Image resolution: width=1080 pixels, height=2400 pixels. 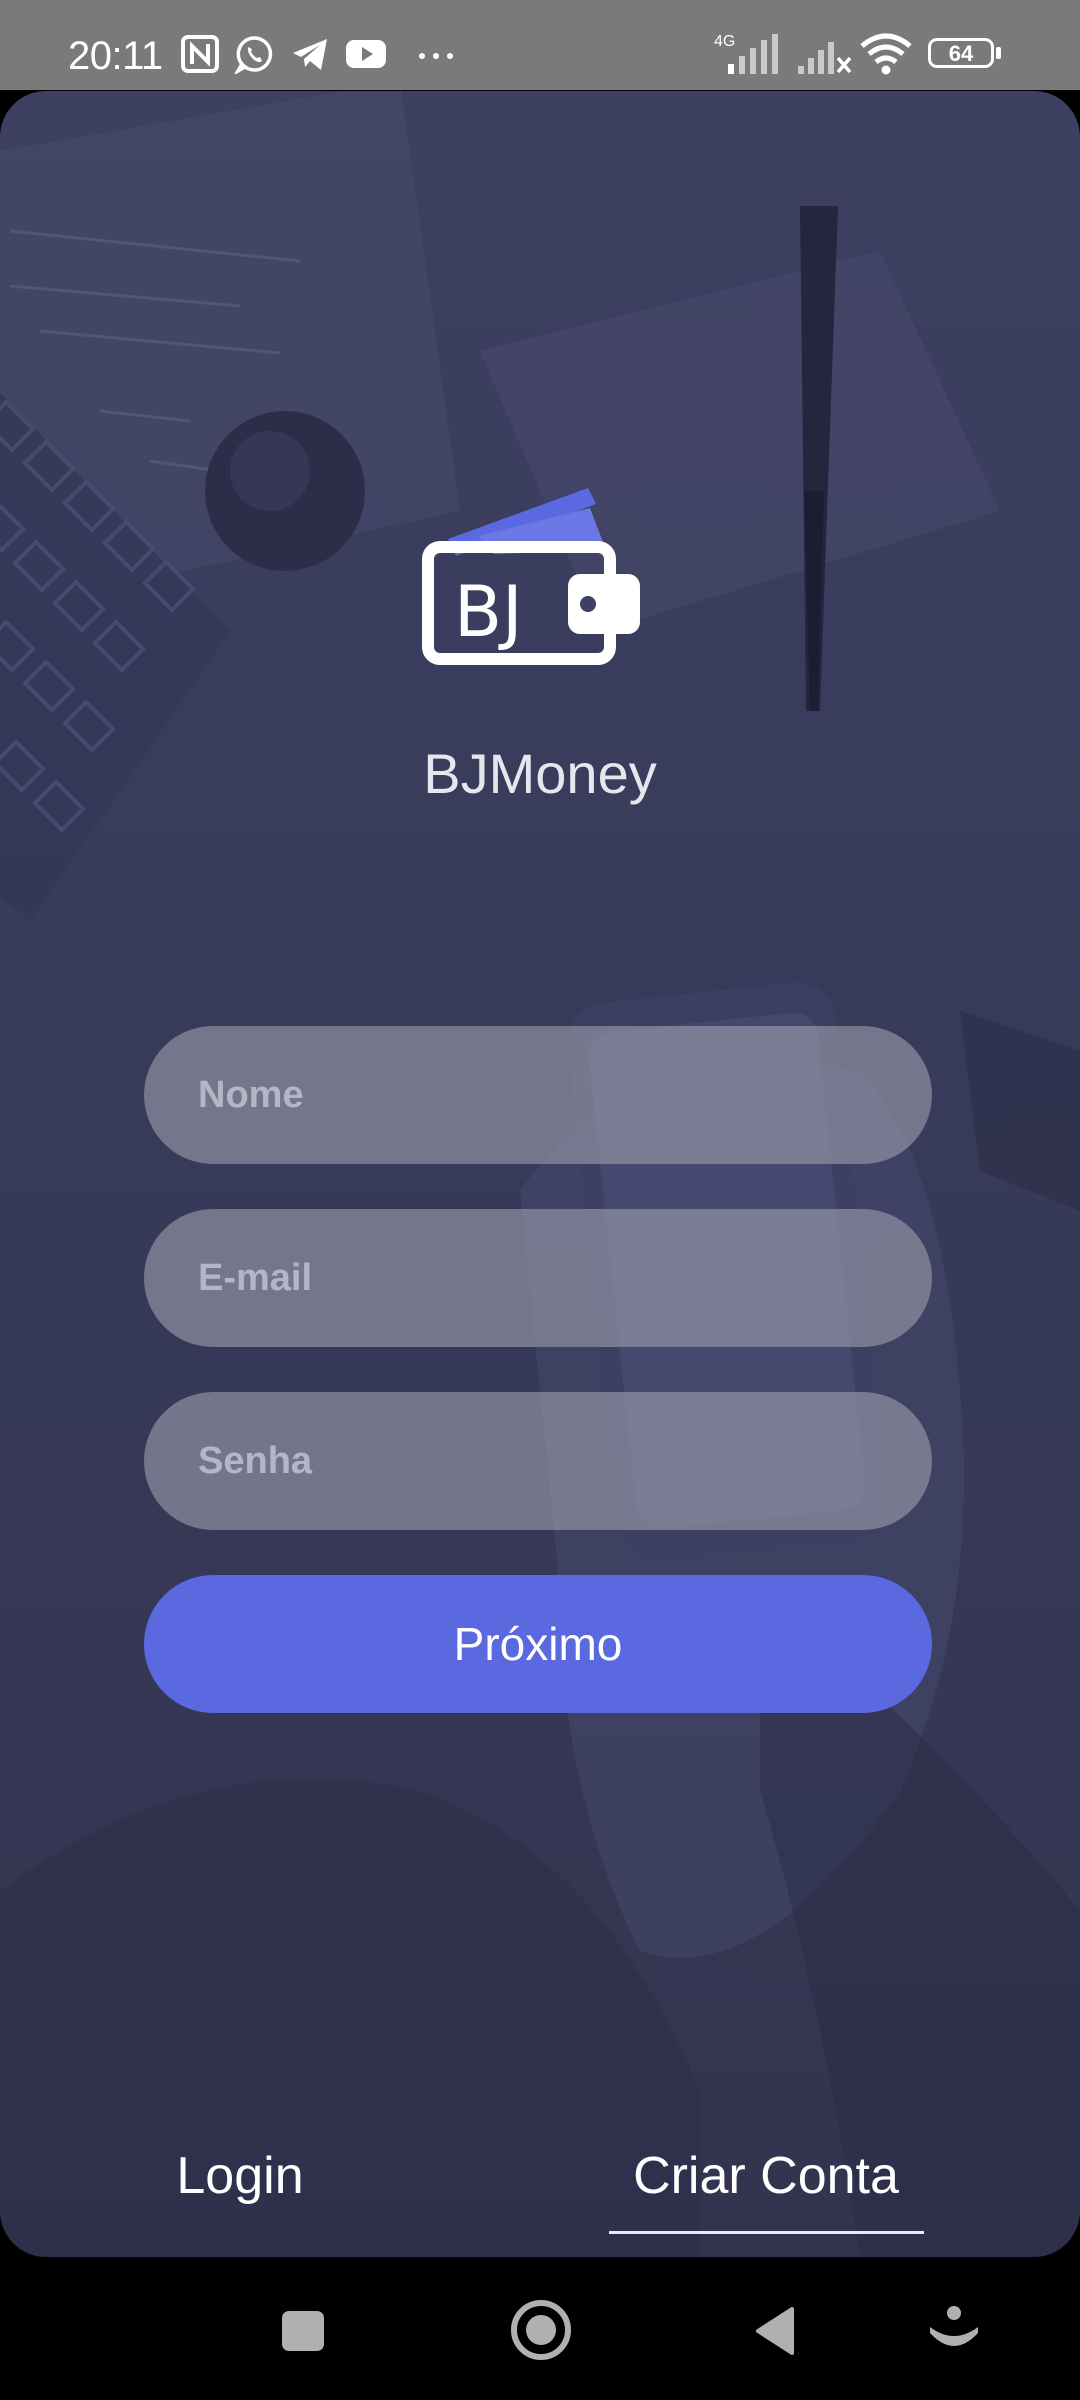 I want to click on back-triangle-icon, so click(x=778, y=2331).